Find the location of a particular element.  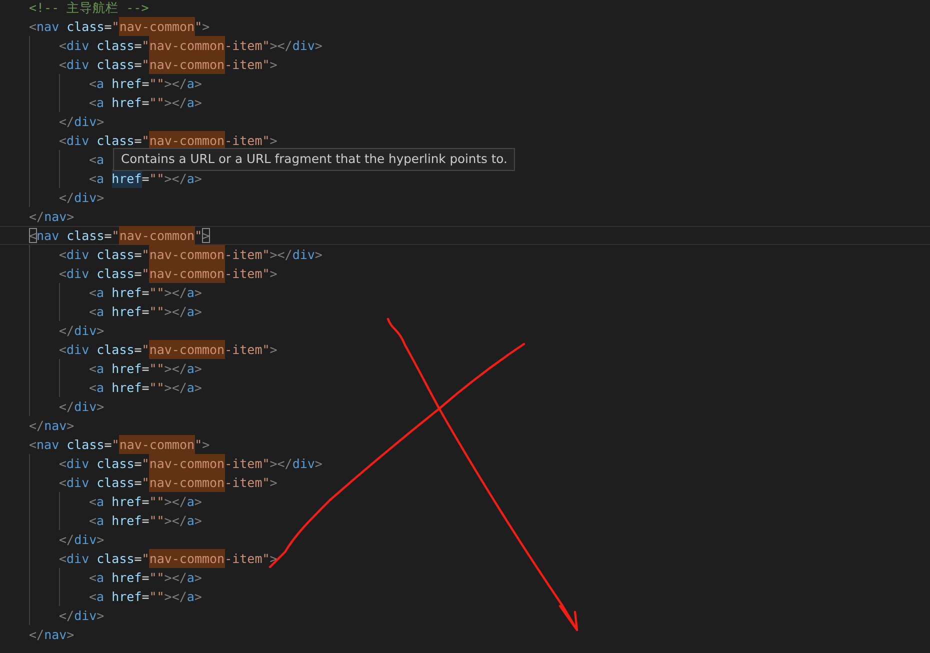

code-line: <!-- 主导航栏 --> is located at coordinates (89, 8).